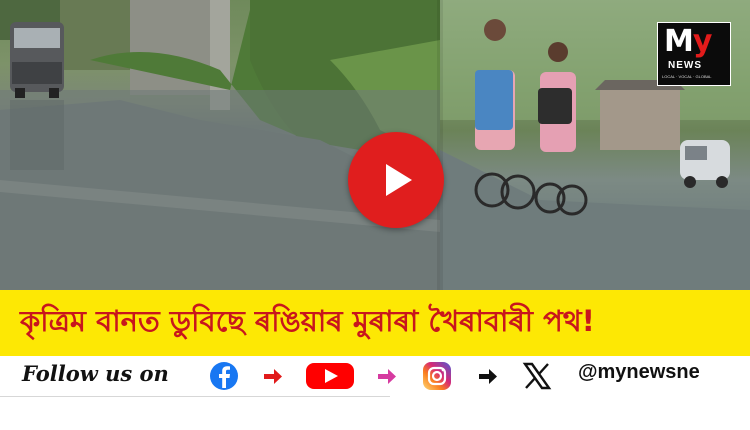 The image size is (750, 430). Describe the element at coordinates (685, 65) in the screenshot. I see `logo-news-text: NEWS` at that location.